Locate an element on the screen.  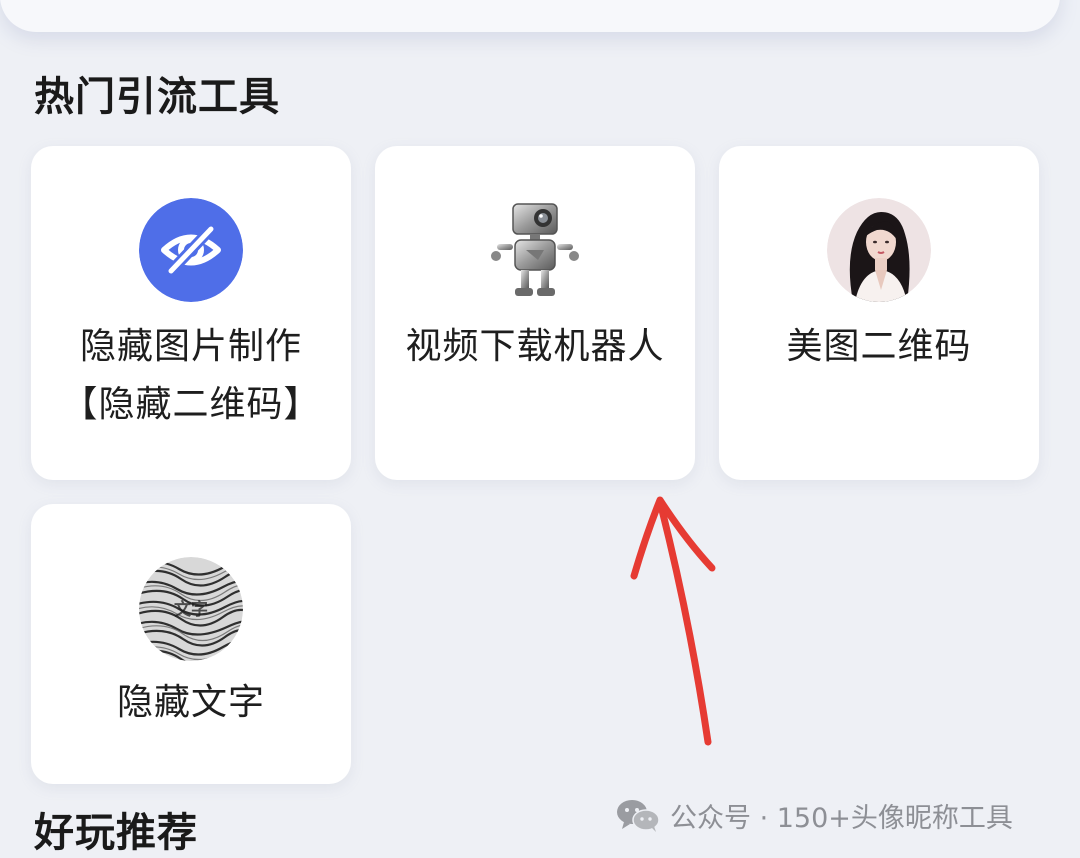
wechat-watermark: 公众号 · 150+头像昵称工具 is located at coordinates (814, 815).